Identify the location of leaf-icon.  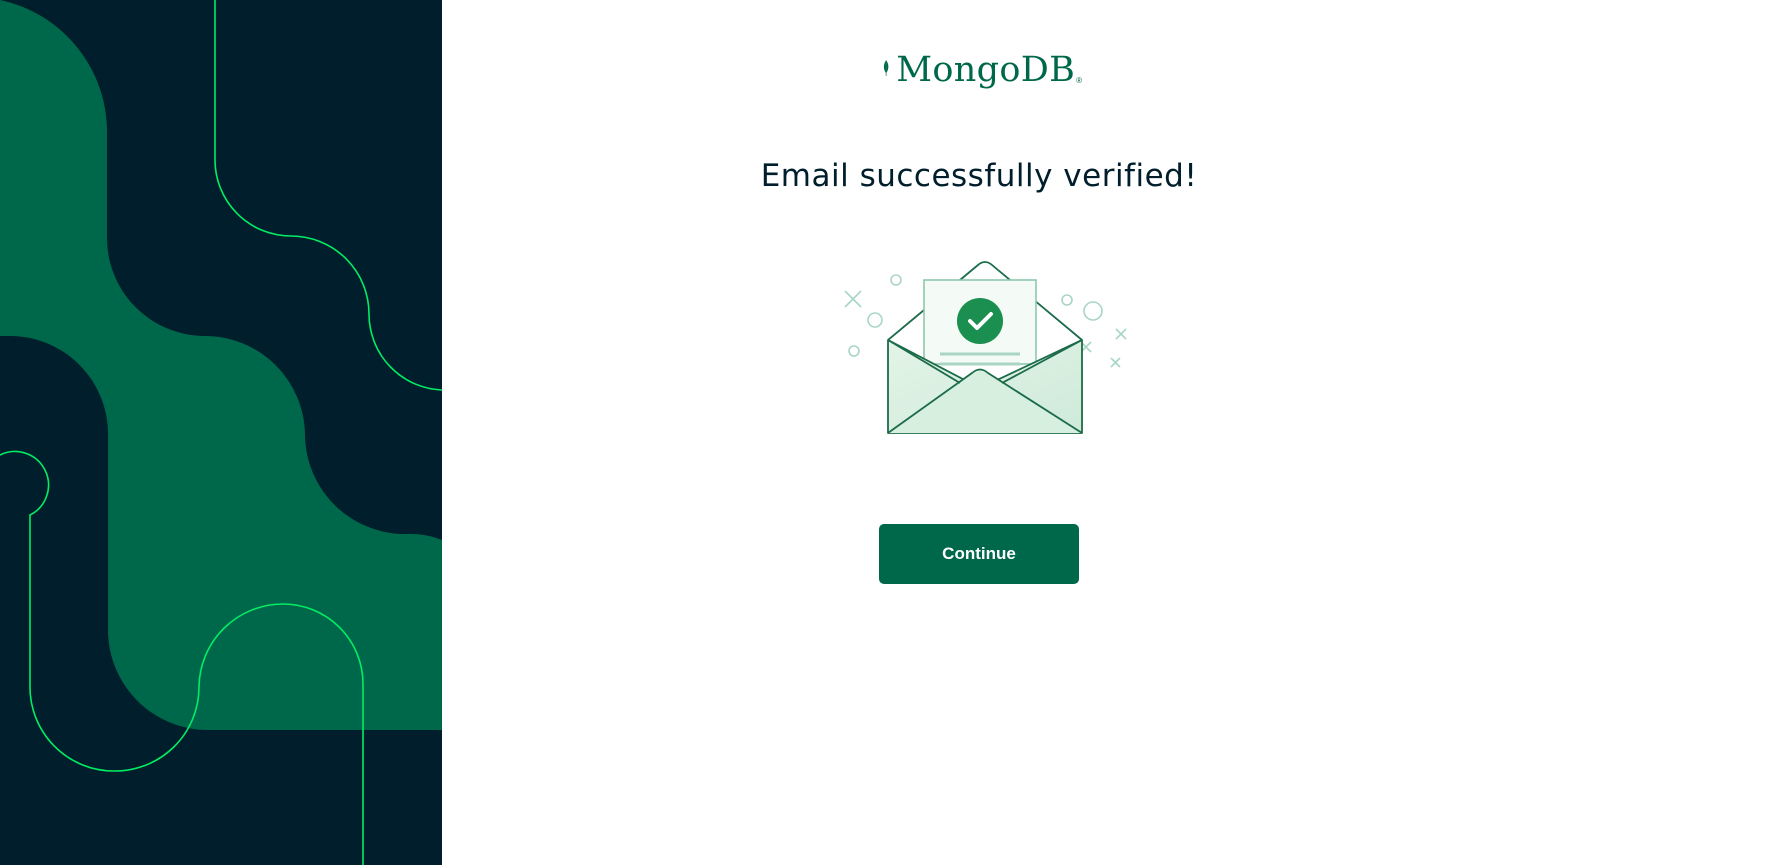
(886, 68).